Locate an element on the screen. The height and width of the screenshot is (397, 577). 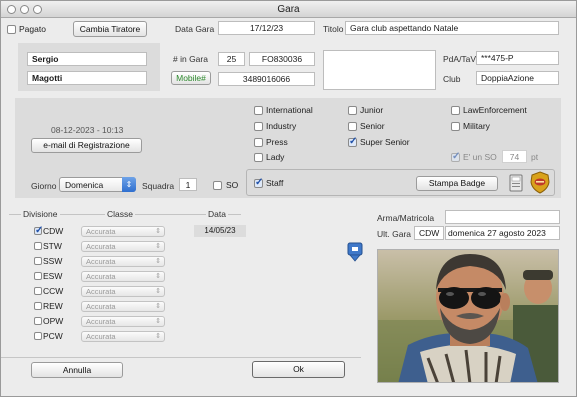
staff-label: Staff is located at coordinates (275, 183).